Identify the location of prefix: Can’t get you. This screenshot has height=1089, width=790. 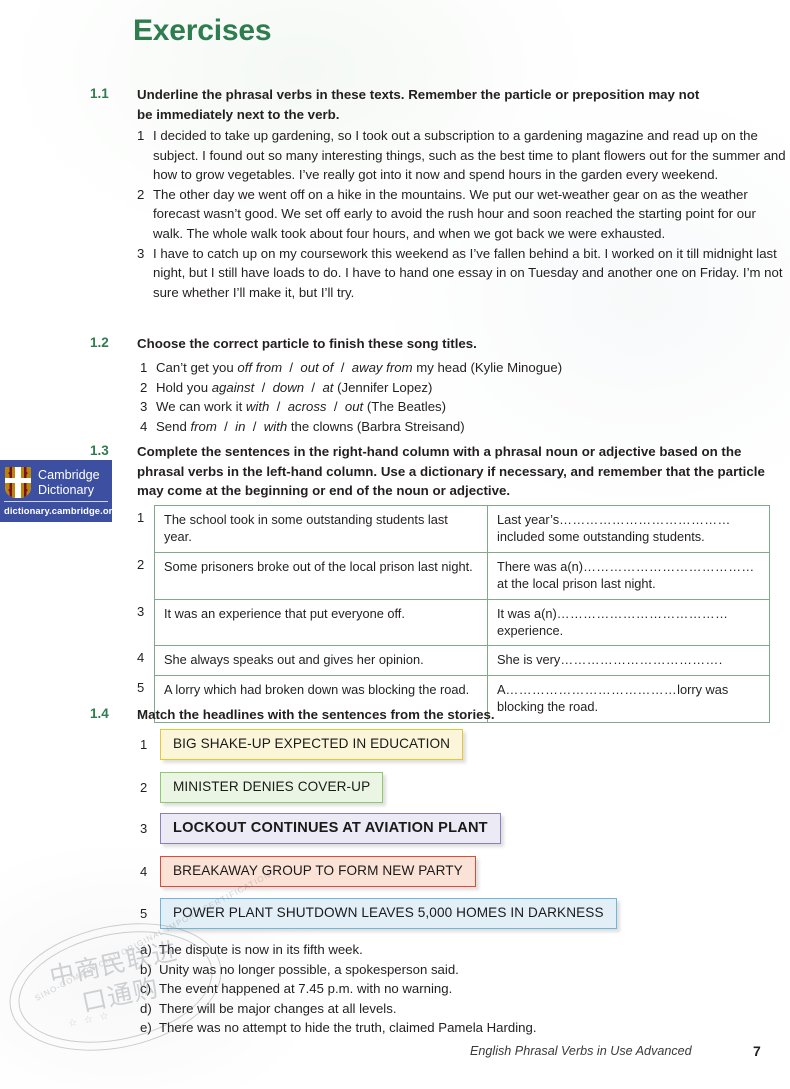
(197, 367).